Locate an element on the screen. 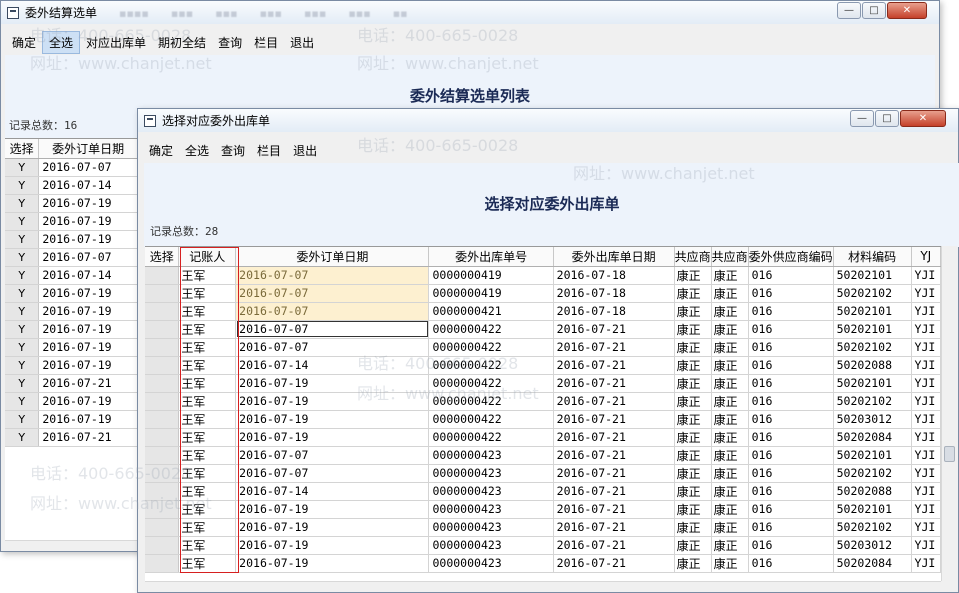  front-column-header: 记账人 is located at coordinates (207, 257).